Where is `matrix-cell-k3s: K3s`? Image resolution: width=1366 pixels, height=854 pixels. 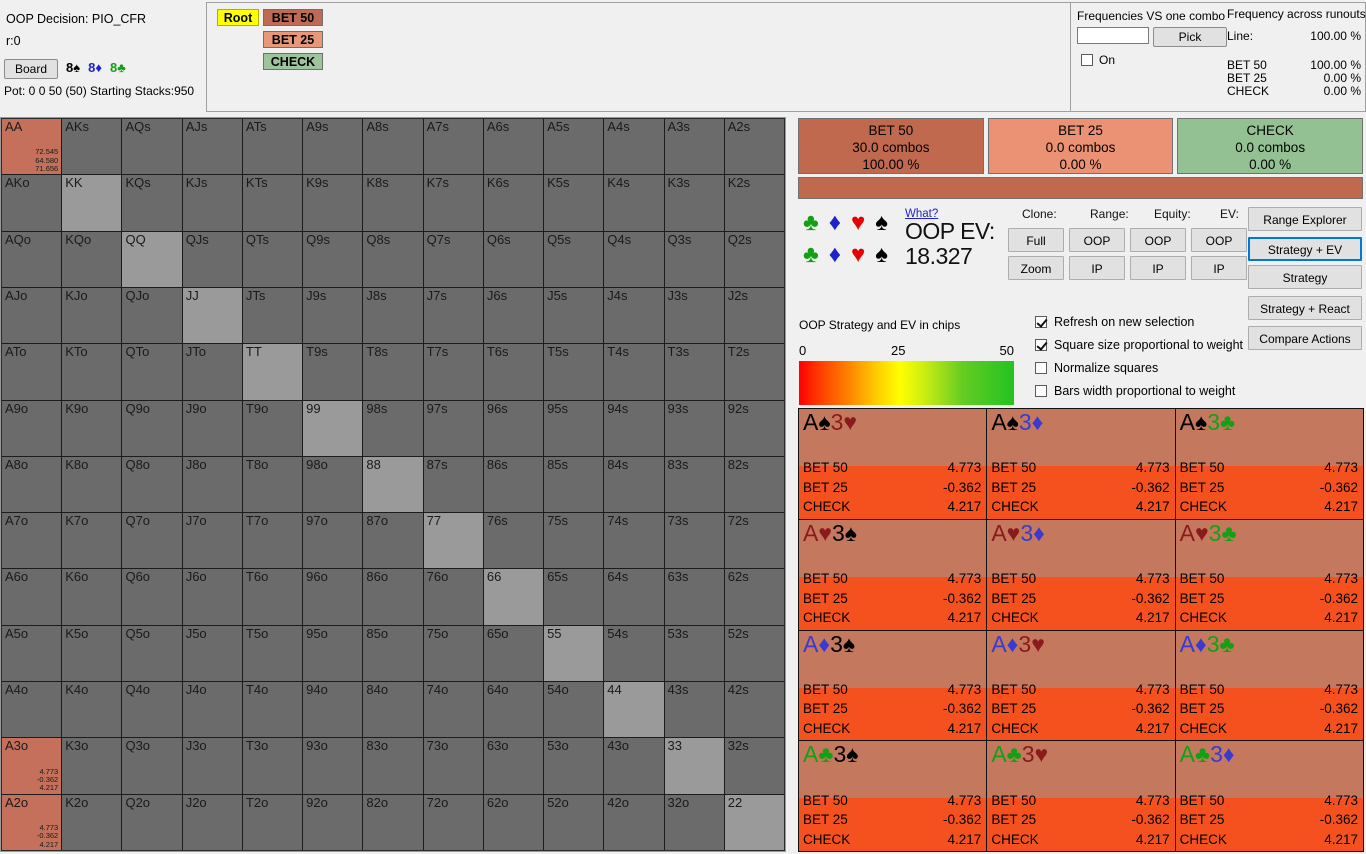
matrix-cell-k3s: K3s is located at coordinates (694, 203).